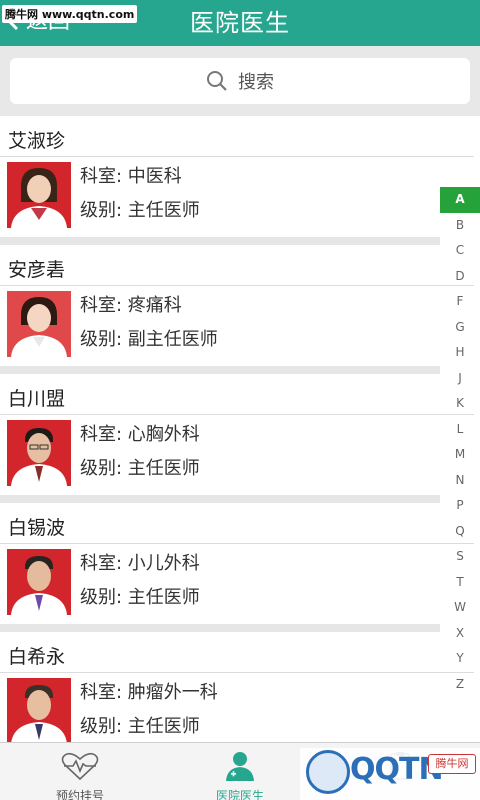 This screenshot has width=480, height=800. I want to click on nav-appointment-label: 预约挂号, so click(79, 794).